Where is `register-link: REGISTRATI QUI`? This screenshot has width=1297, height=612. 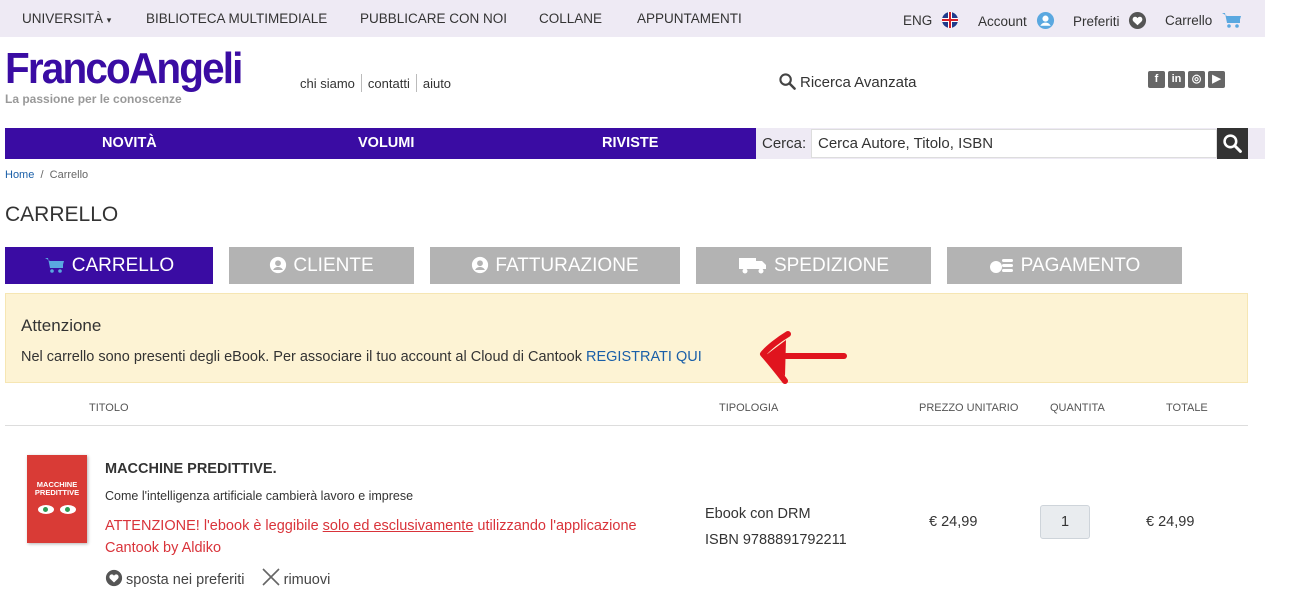
register-link: REGISTRATI QUI is located at coordinates (644, 357).